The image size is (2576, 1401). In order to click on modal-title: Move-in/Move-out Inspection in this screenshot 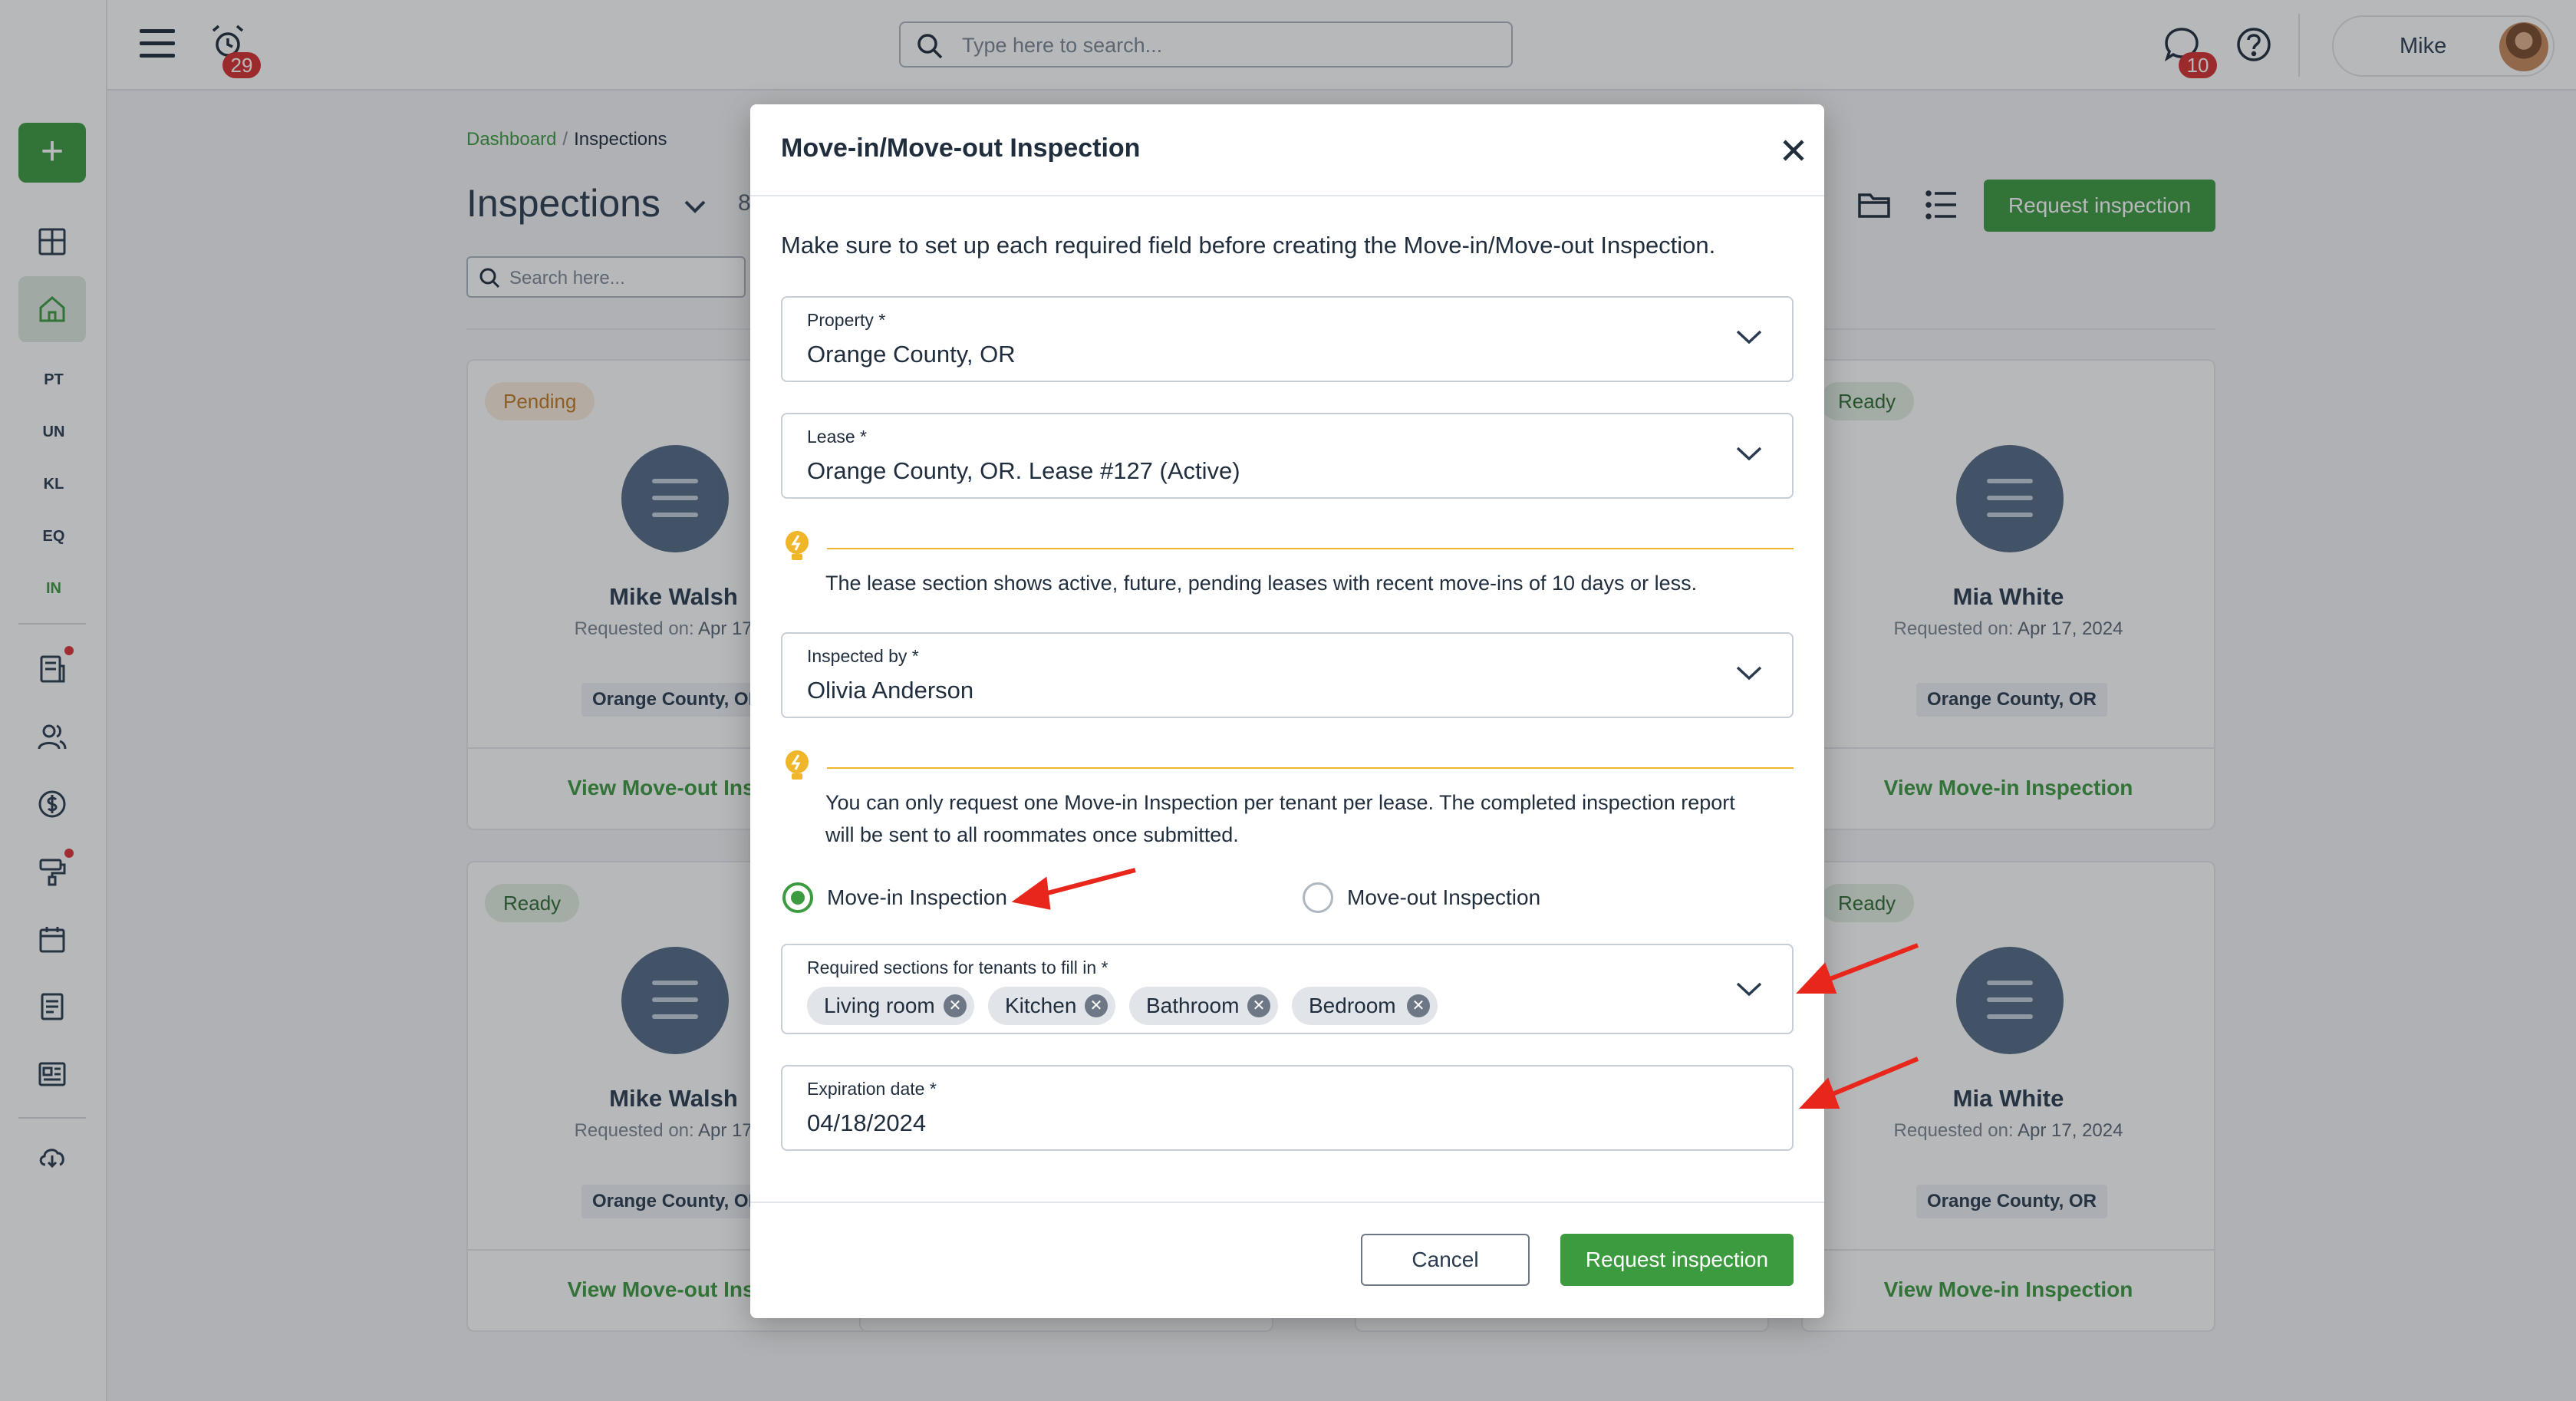, I will do `click(961, 148)`.